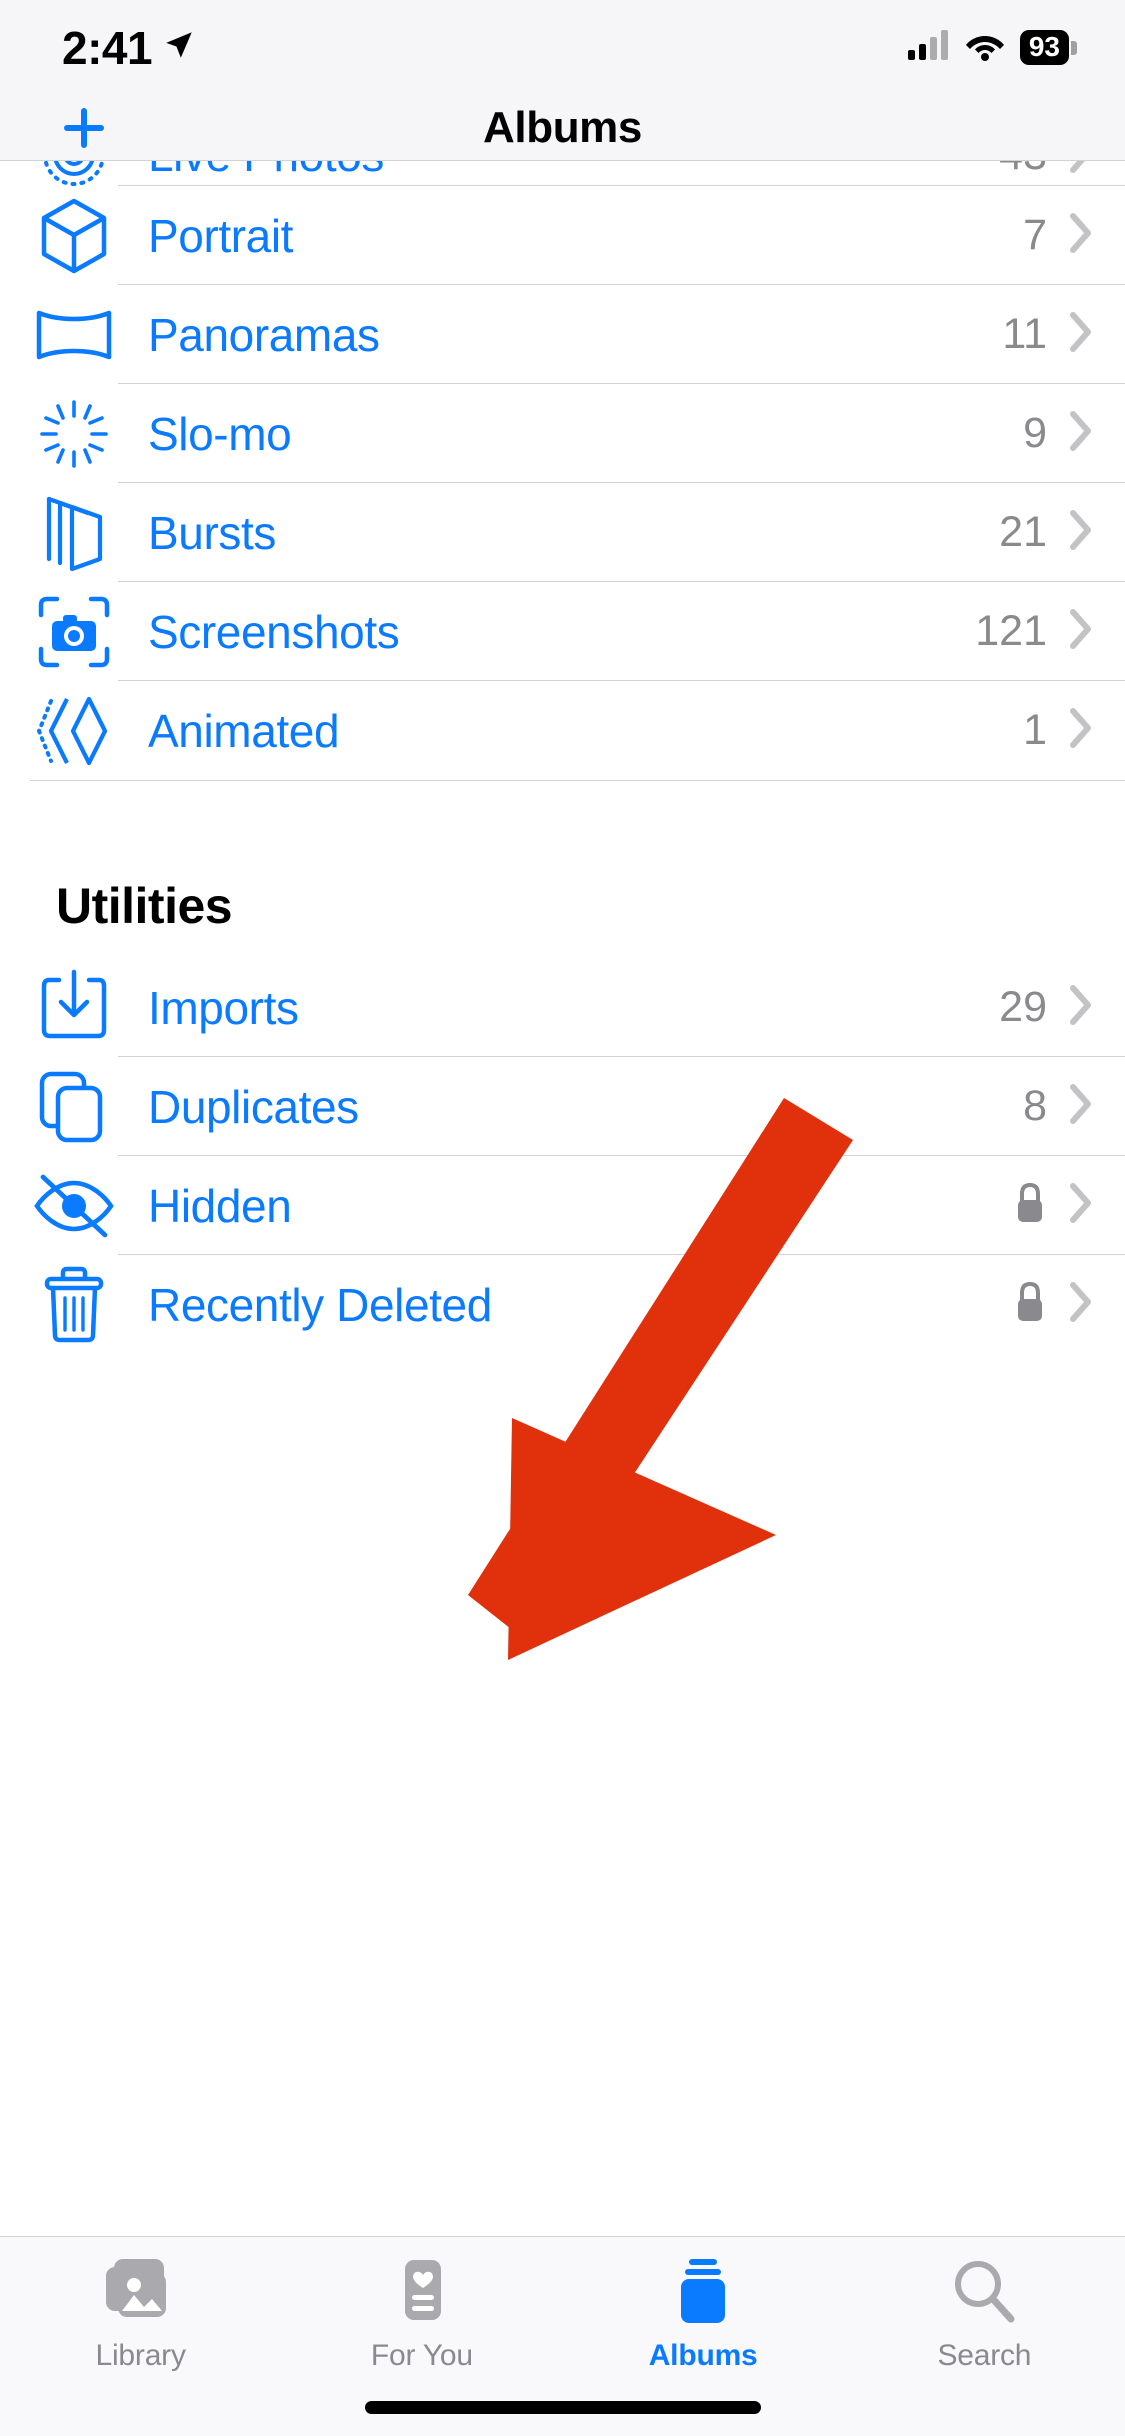 The width and height of the screenshot is (1125, 2436). Describe the element at coordinates (1023, 170) in the screenshot. I see `album-count: 43` at that location.